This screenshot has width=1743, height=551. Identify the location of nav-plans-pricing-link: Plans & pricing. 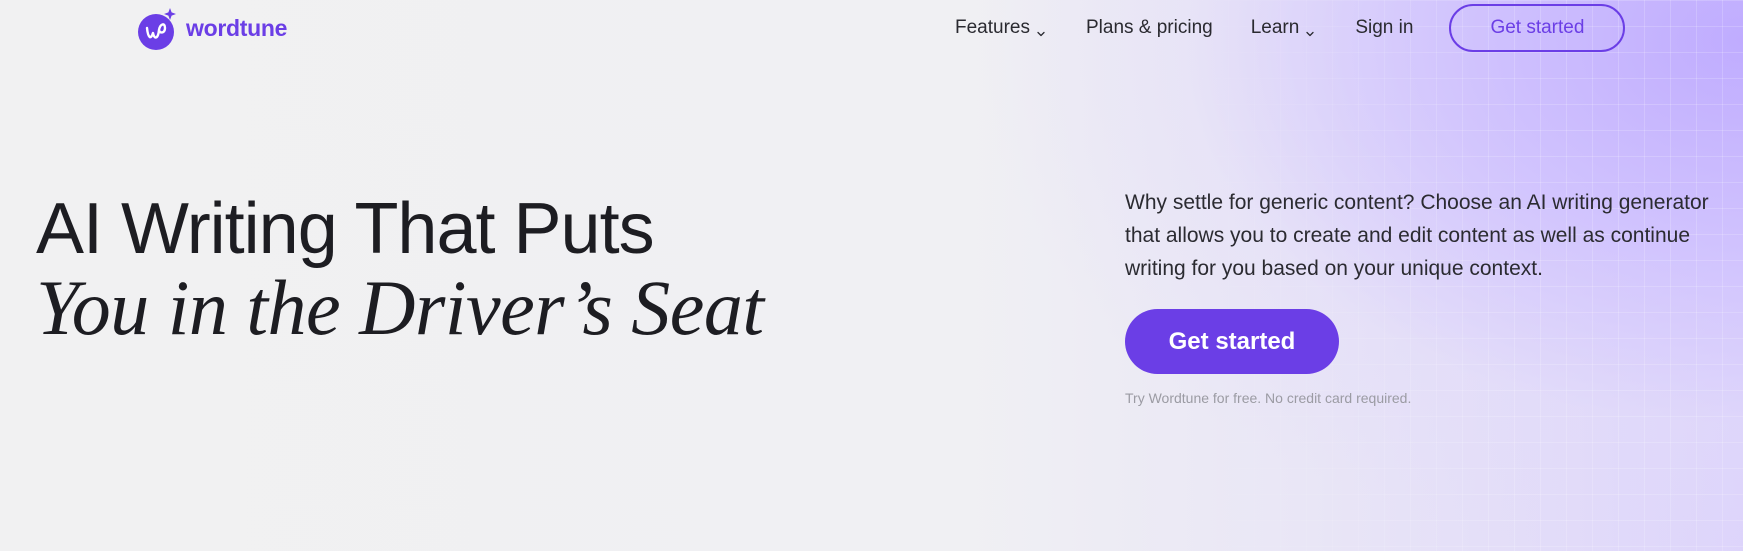
(1149, 28).